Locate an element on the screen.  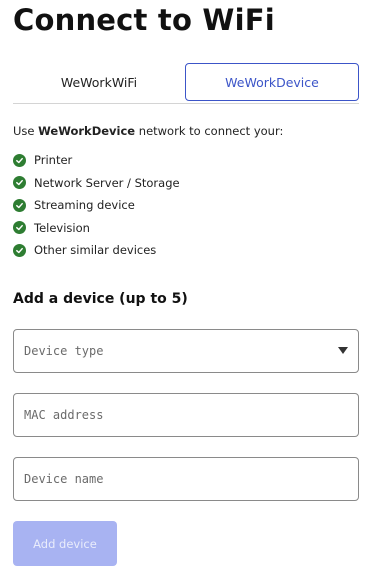
list-item: Streaming device is located at coordinates (96, 205).